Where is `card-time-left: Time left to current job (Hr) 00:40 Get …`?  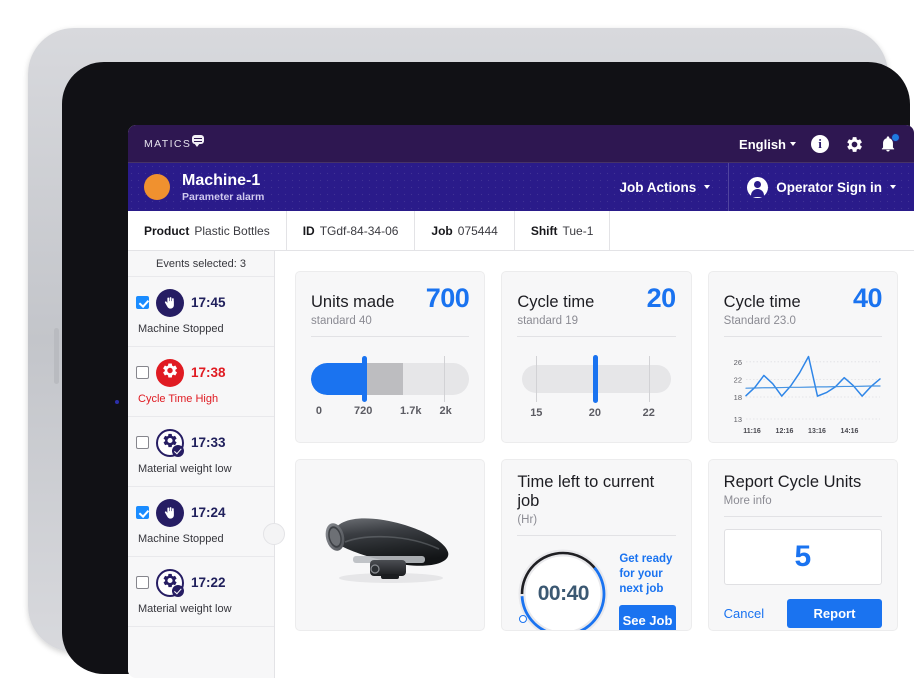
card-time-left: Time left to current job (Hr) 00:40 Get … is located at coordinates (596, 545).